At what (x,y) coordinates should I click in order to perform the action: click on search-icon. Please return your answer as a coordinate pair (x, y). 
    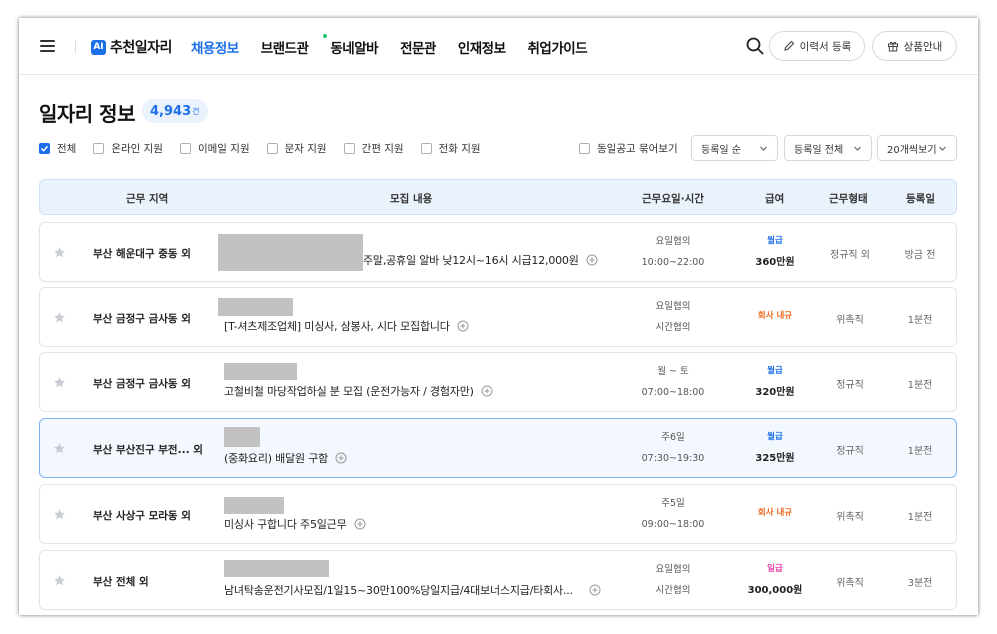
    Looking at the image, I should click on (755, 46).